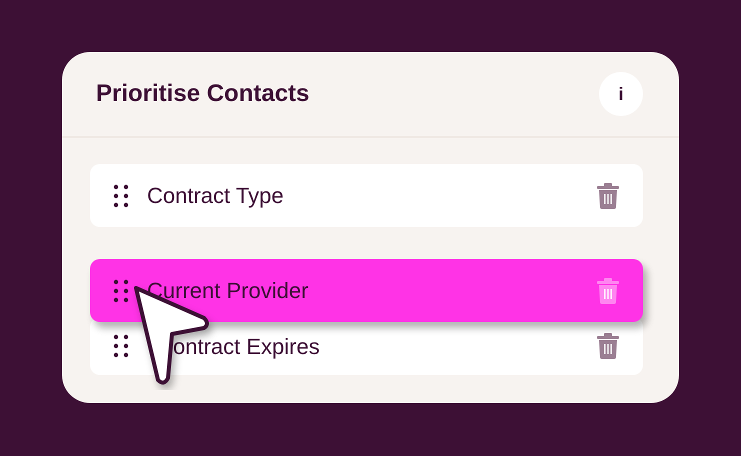 Image resolution: width=741 pixels, height=456 pixels. What do you see at coordinates (366, 195) in the screenshot?
I see `list-row: Contract Type` at bounding box center [366, 195].